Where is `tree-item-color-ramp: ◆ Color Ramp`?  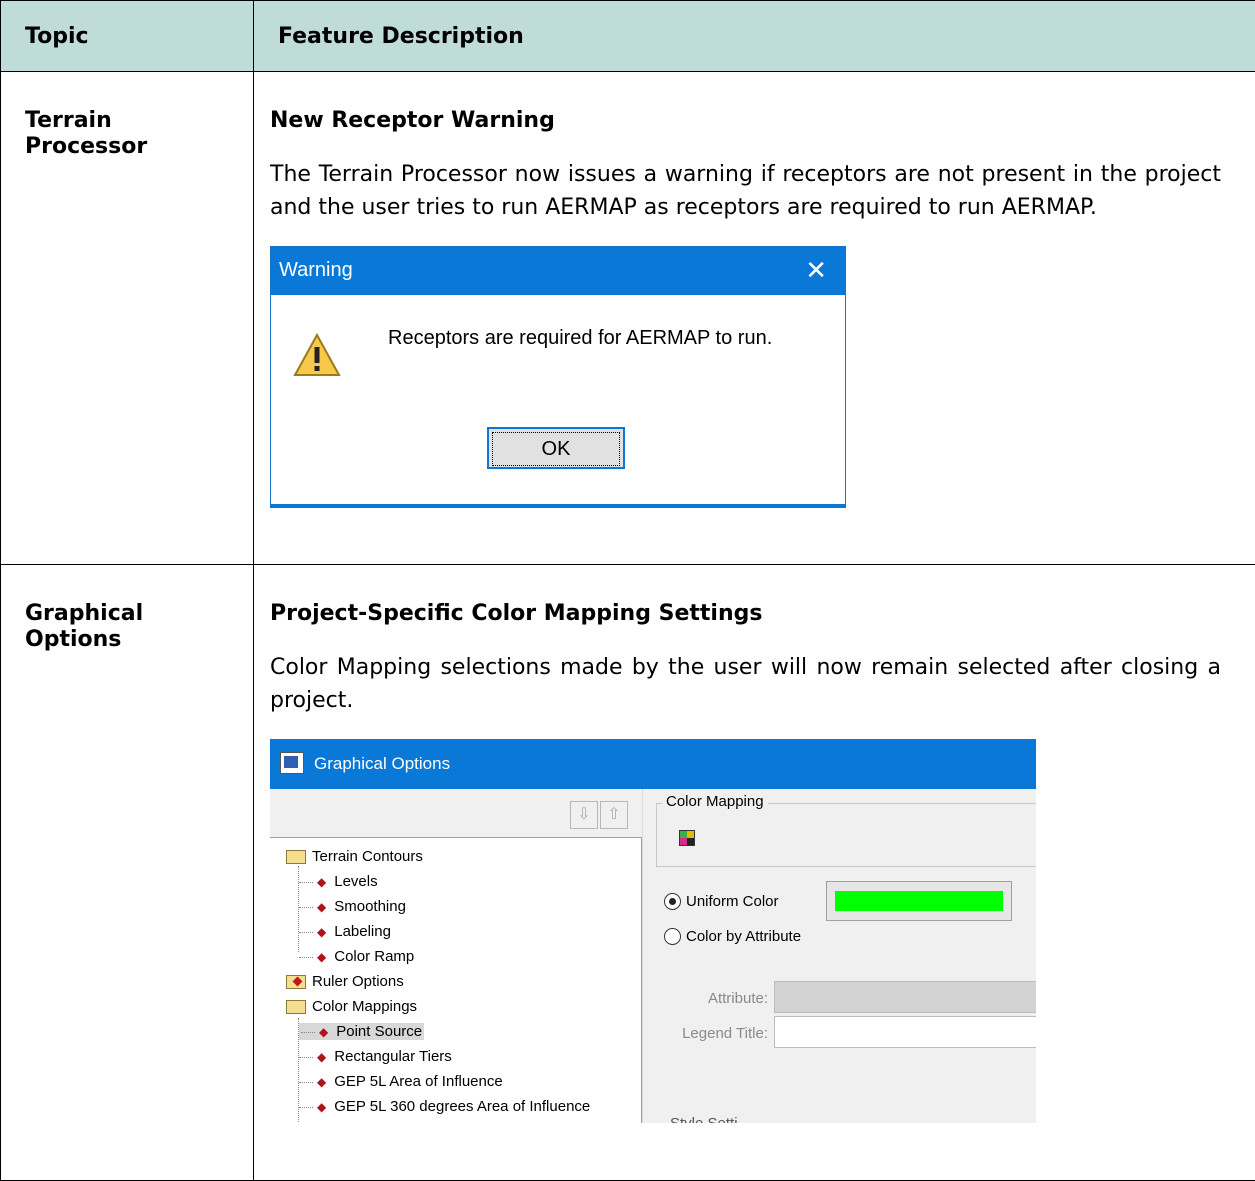 tree-item-color-ramp: ◆ Color Ramp is located at coordinates (356, 957).